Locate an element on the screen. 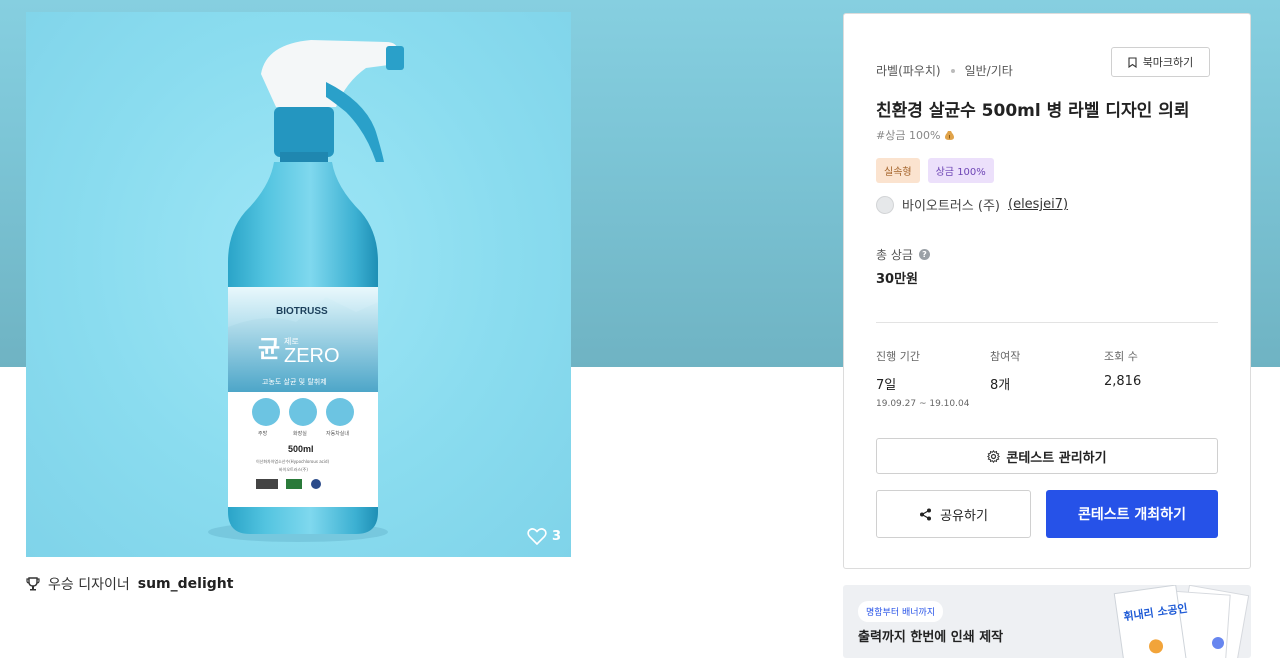 The height and width of the screenshot is (658, 1280). share-label: 공유하기 is located at coordinates (964, 516).